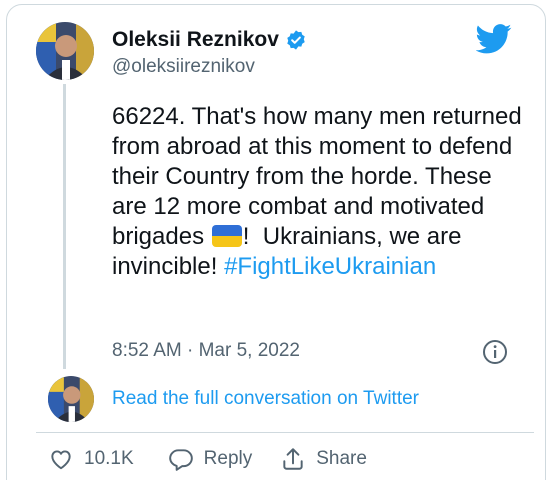 The width and height of the screenshot is (554, 480). I want to click on author-avatar-small, so click(71, 399).